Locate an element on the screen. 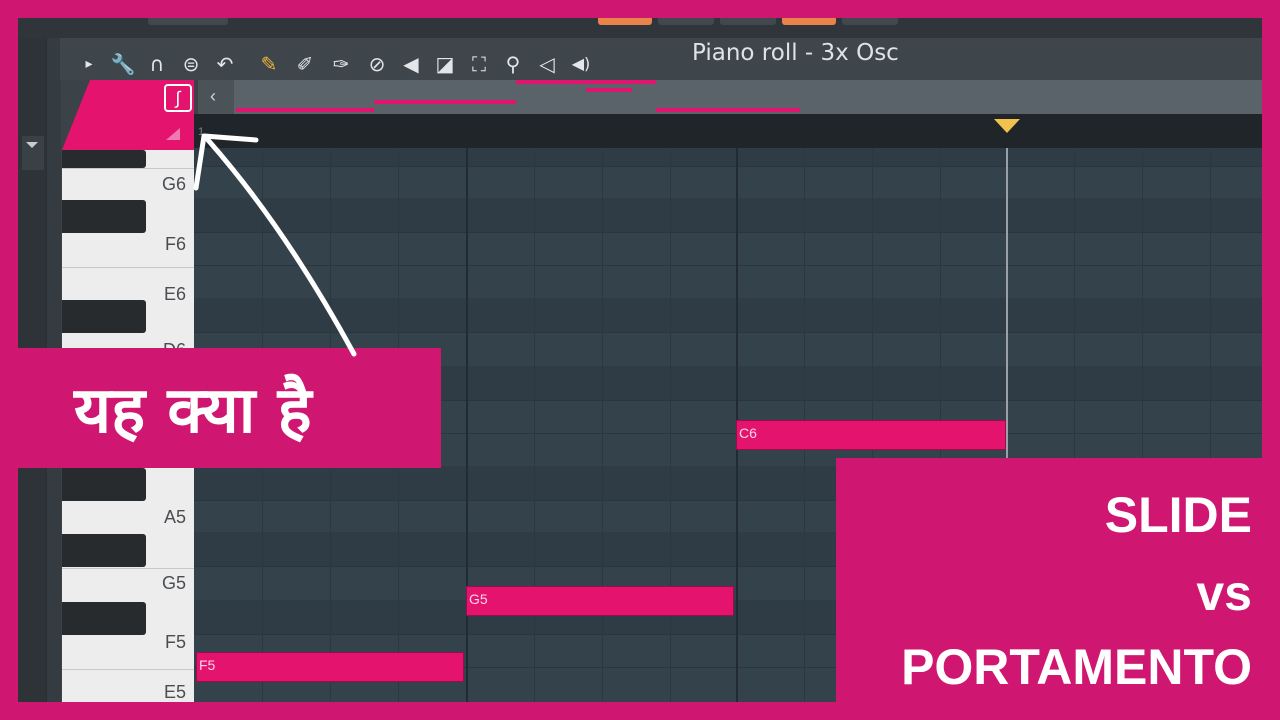  key-label-f5: F5 is located at coordinates (175, 642).